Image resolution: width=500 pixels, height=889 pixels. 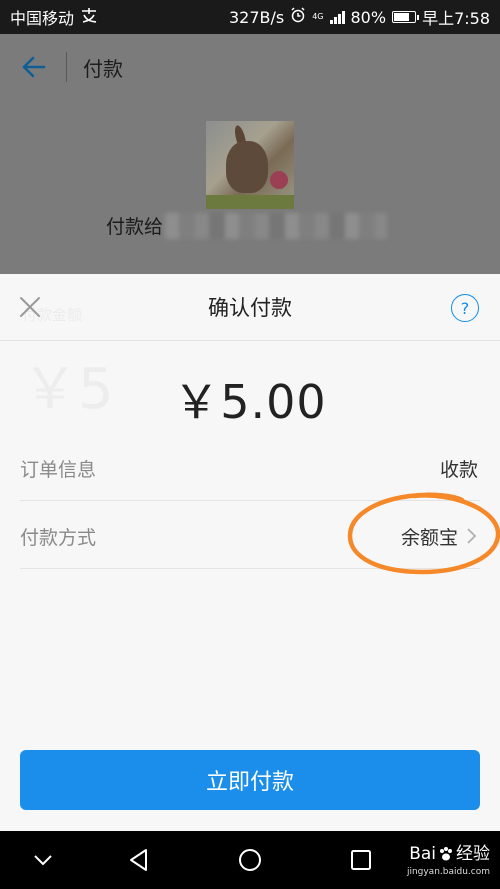 I want to click on background-title: 付款, so click(x=103, y=68).